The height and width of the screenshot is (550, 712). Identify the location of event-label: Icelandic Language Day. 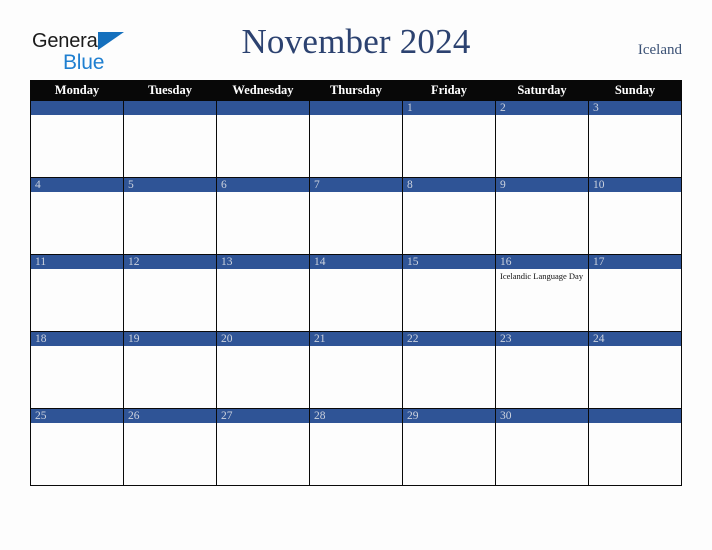
(542, 276).